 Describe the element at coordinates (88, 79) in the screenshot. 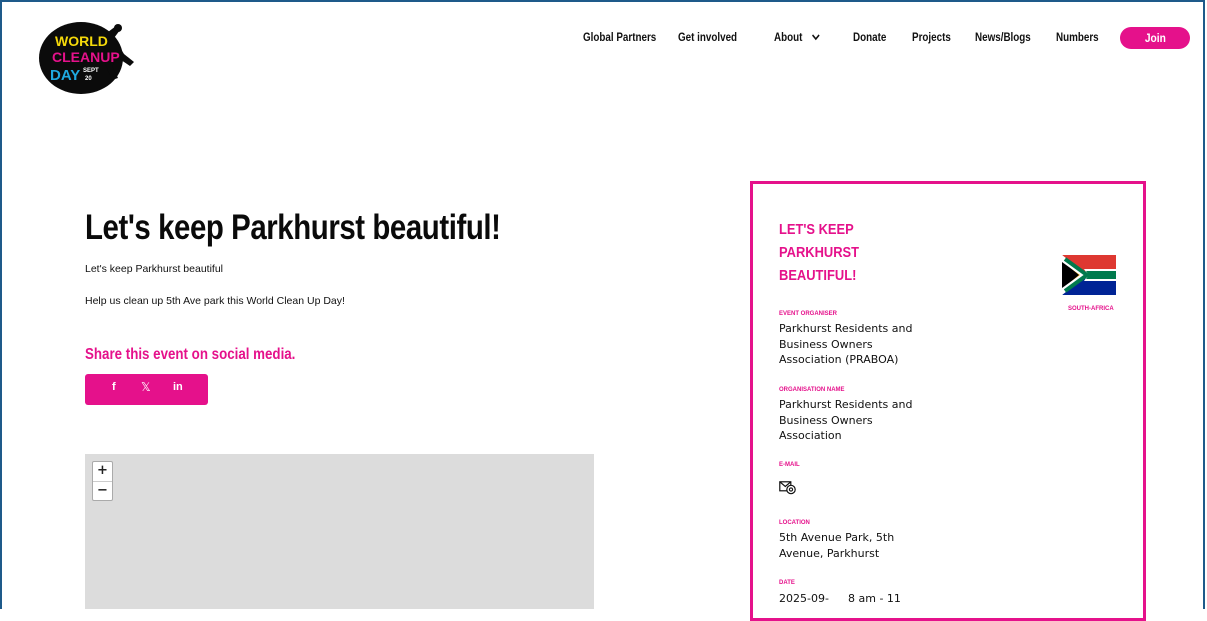

I see `logo-badge-num: 20` at that location.